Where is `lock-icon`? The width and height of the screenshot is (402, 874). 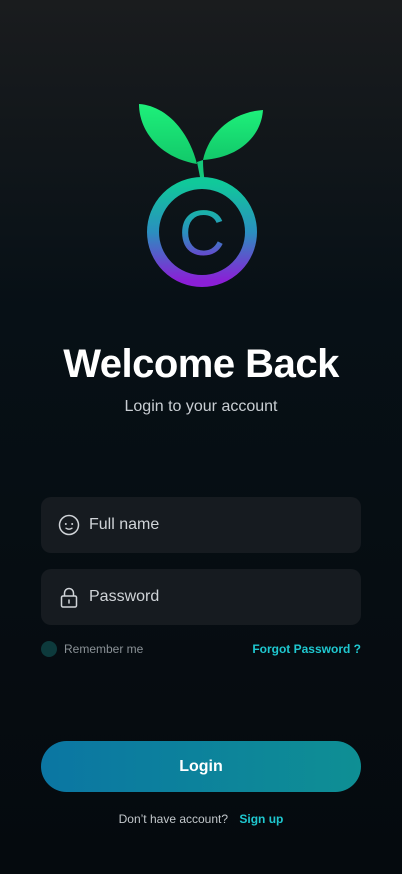 lock-icon is located at coordinates (69, 597).